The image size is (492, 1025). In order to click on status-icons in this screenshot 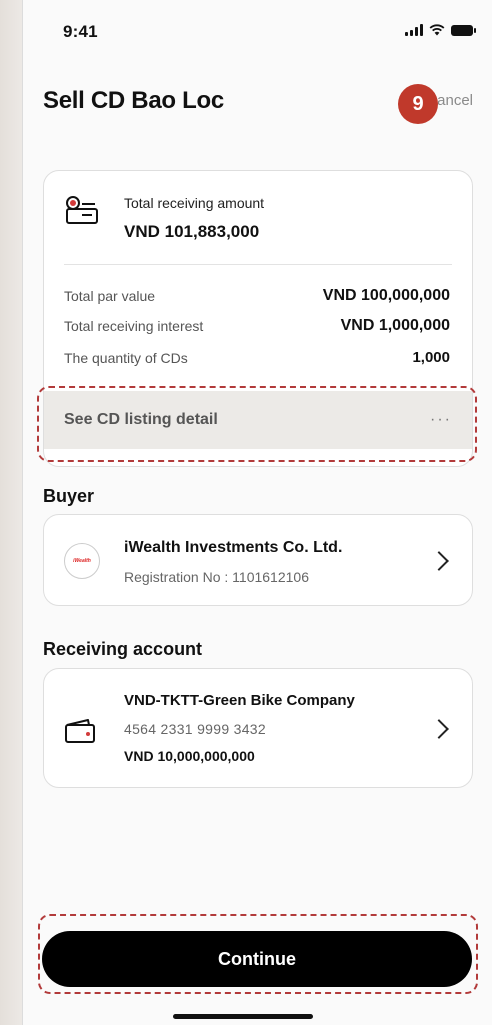, I will do `click(440, 30)`.